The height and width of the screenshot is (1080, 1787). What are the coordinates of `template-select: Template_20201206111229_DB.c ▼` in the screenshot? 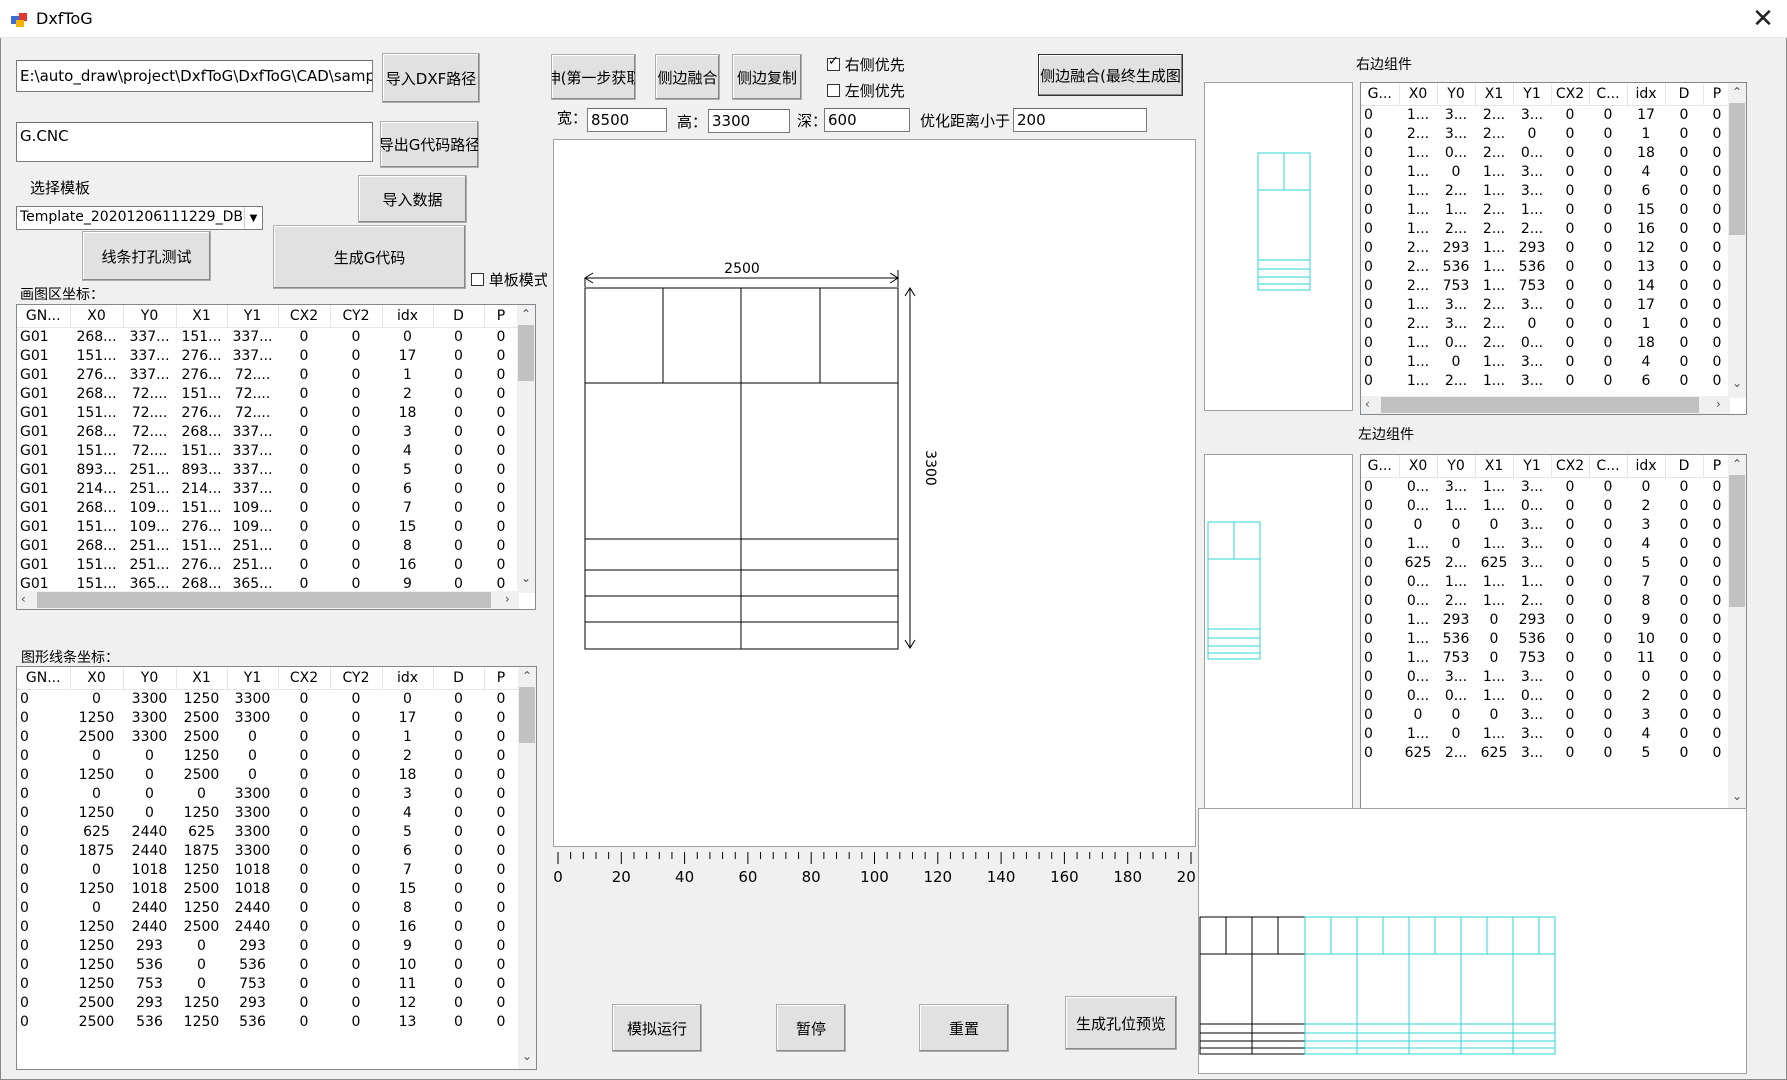 It's located at (139, 218).